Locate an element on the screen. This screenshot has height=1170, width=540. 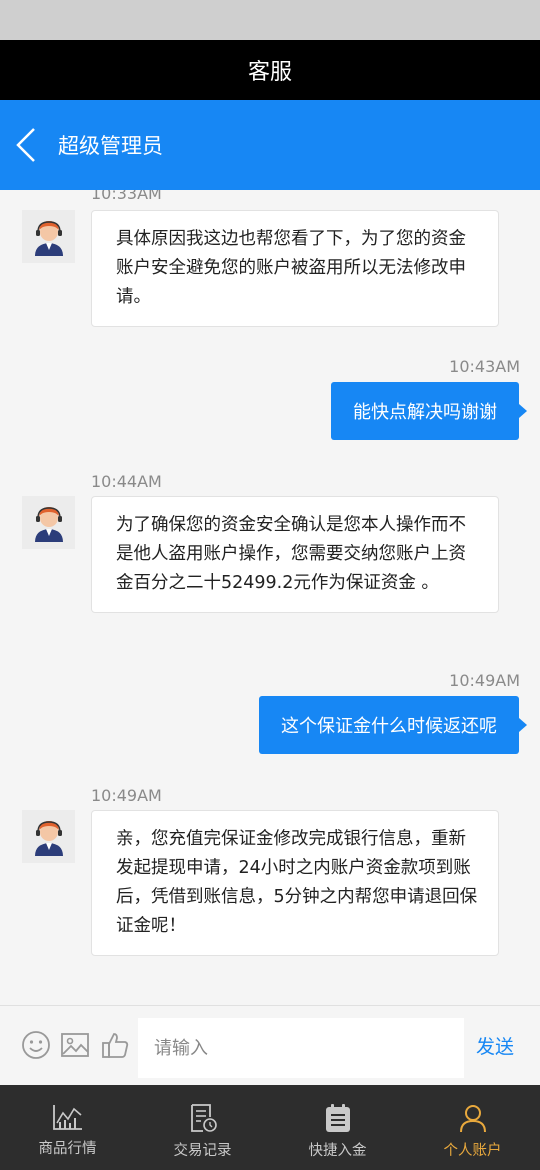
back-button is located at coordinates (26, 145).